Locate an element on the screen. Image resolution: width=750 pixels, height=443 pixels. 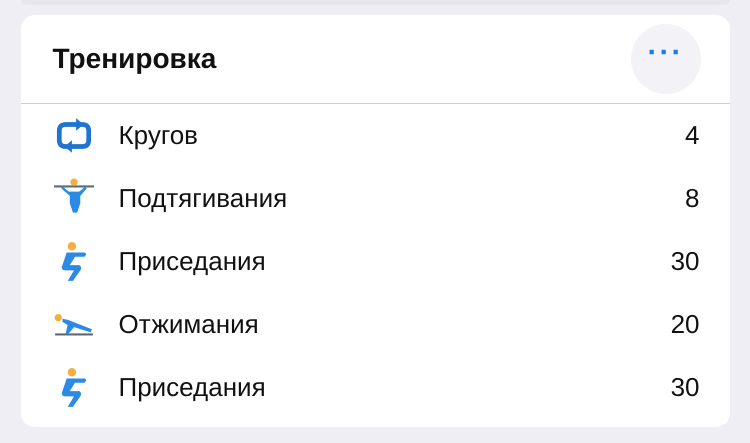
exercise-count: 8 is located at coordinates (692, 198).